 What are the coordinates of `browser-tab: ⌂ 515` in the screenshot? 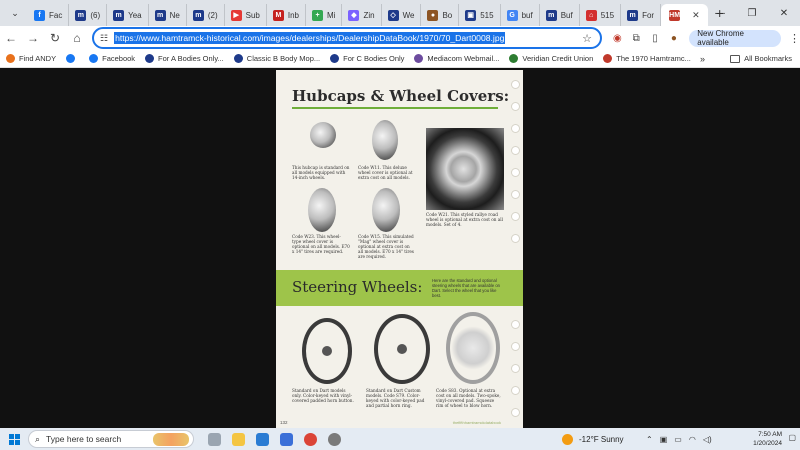 It's located at (601, 15).